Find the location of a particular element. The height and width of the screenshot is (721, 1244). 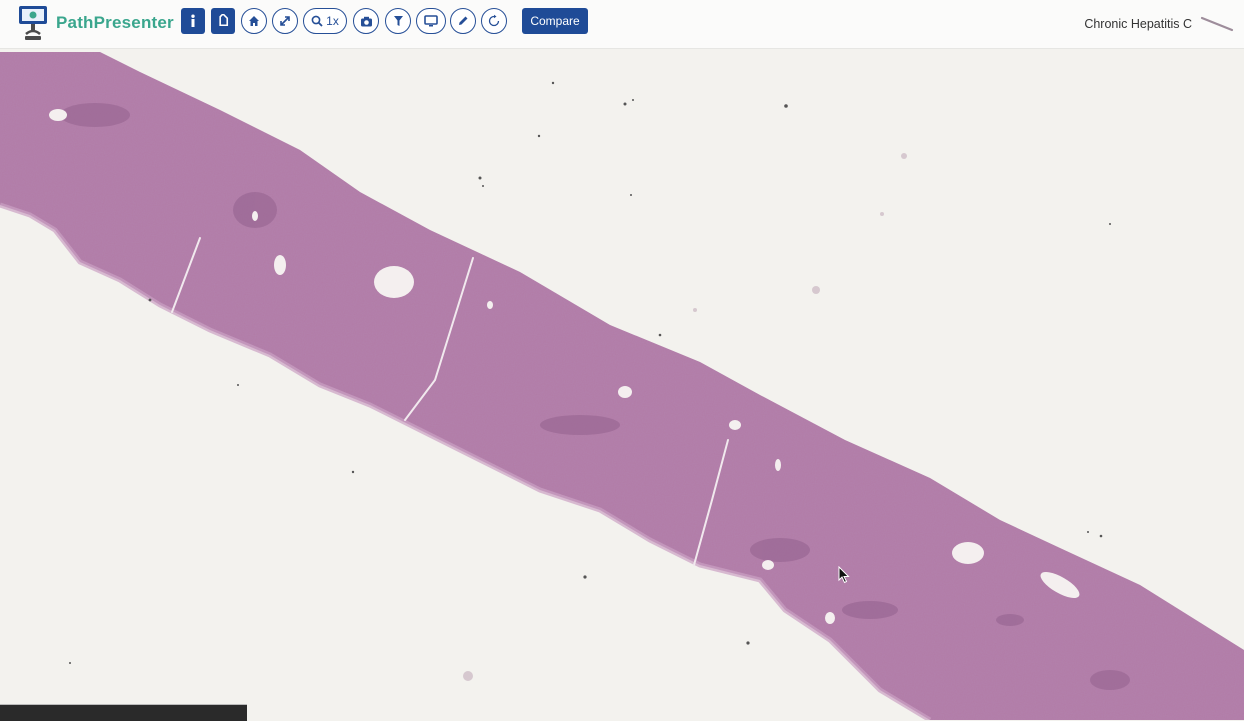

rotate-button is located at coordinates (494, 21).